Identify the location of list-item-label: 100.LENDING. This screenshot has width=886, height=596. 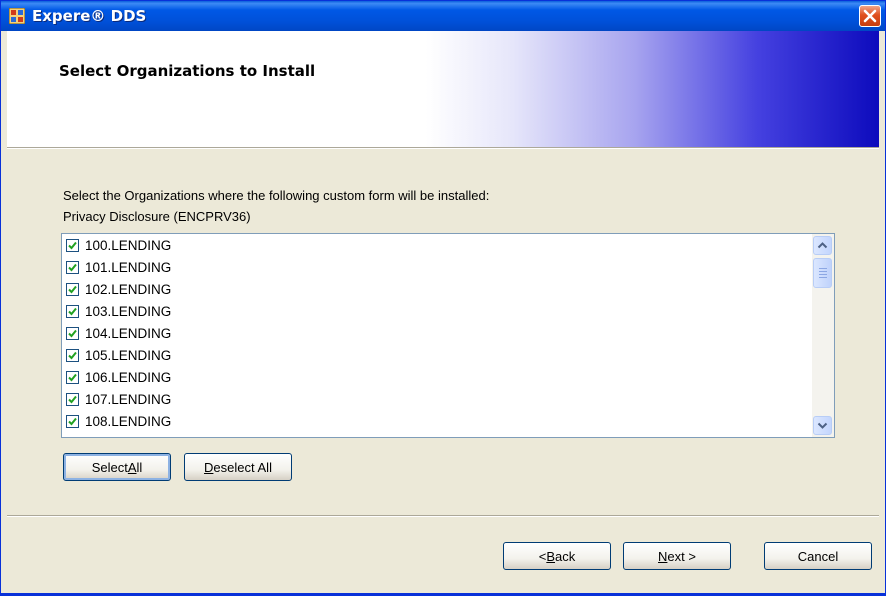
(128, 245).